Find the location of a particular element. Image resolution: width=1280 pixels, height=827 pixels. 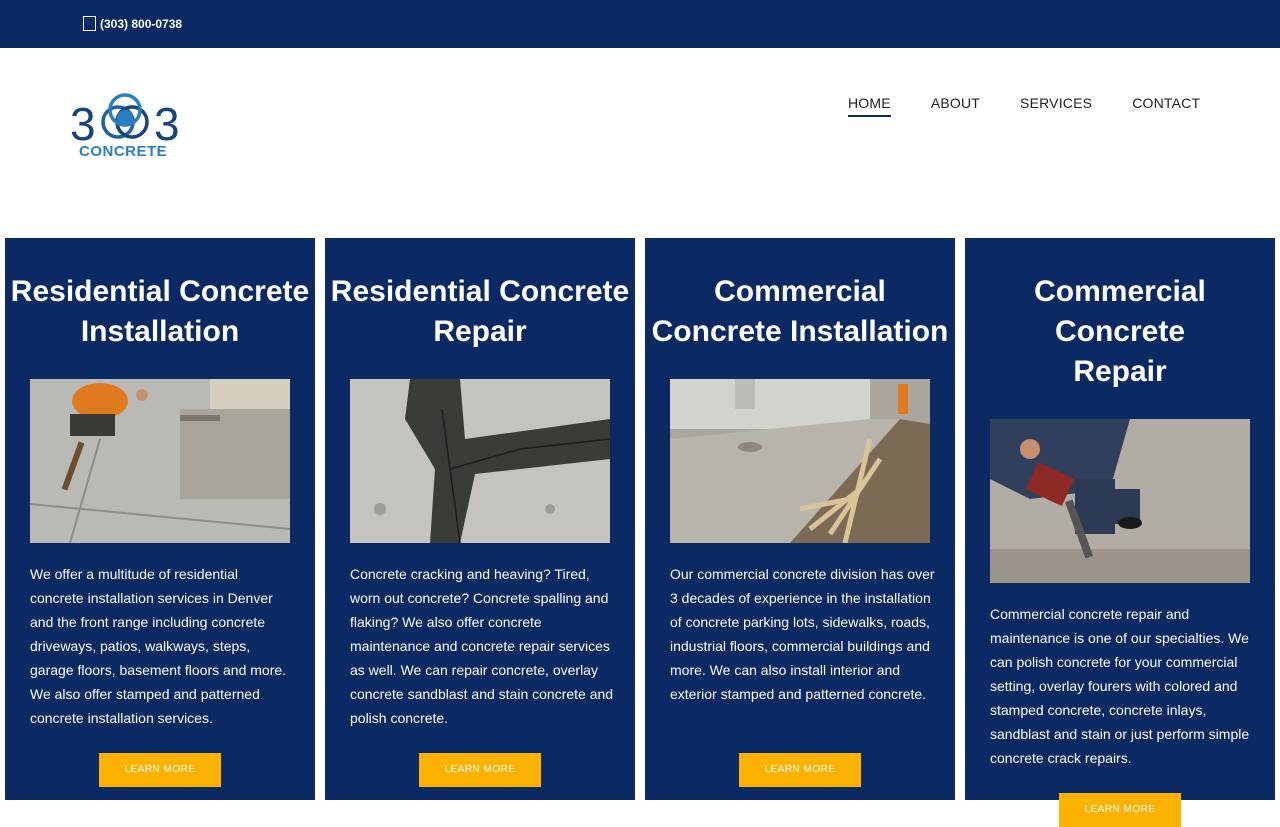

phone-icon is located at coordinates (89, 23).